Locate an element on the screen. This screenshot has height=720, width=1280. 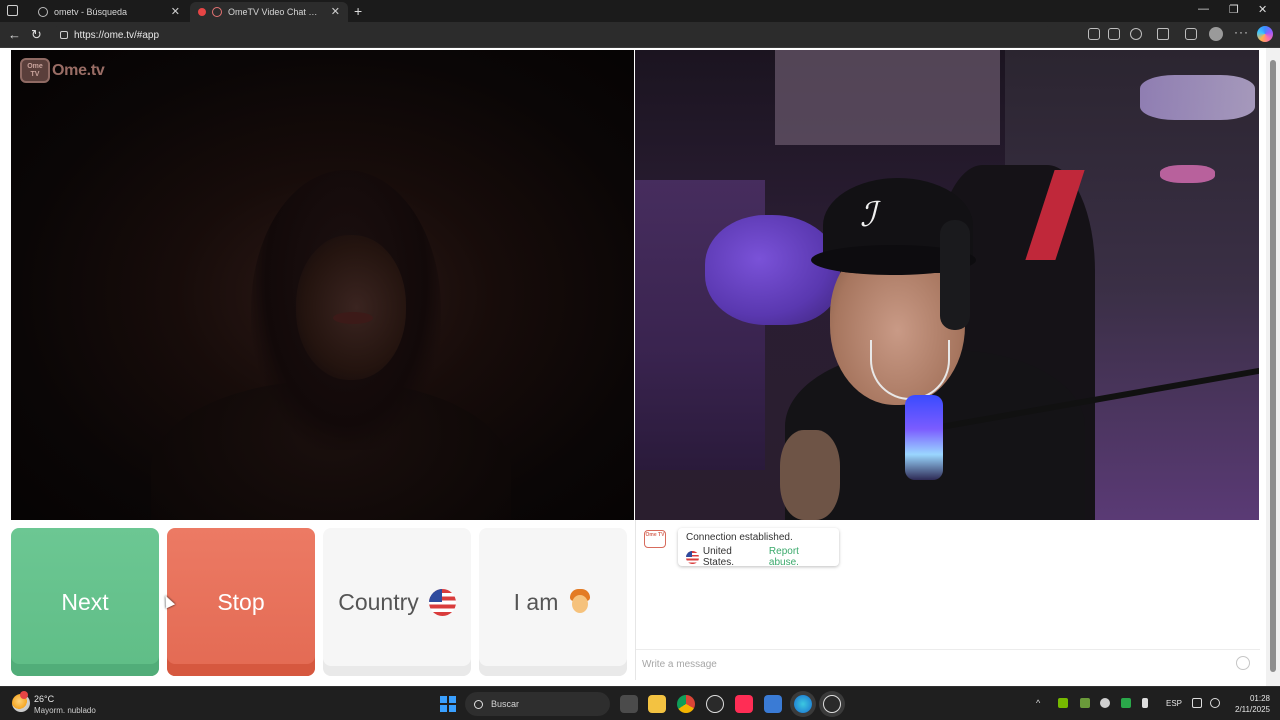
extensions-icon is located at coordinates (1114, 34).